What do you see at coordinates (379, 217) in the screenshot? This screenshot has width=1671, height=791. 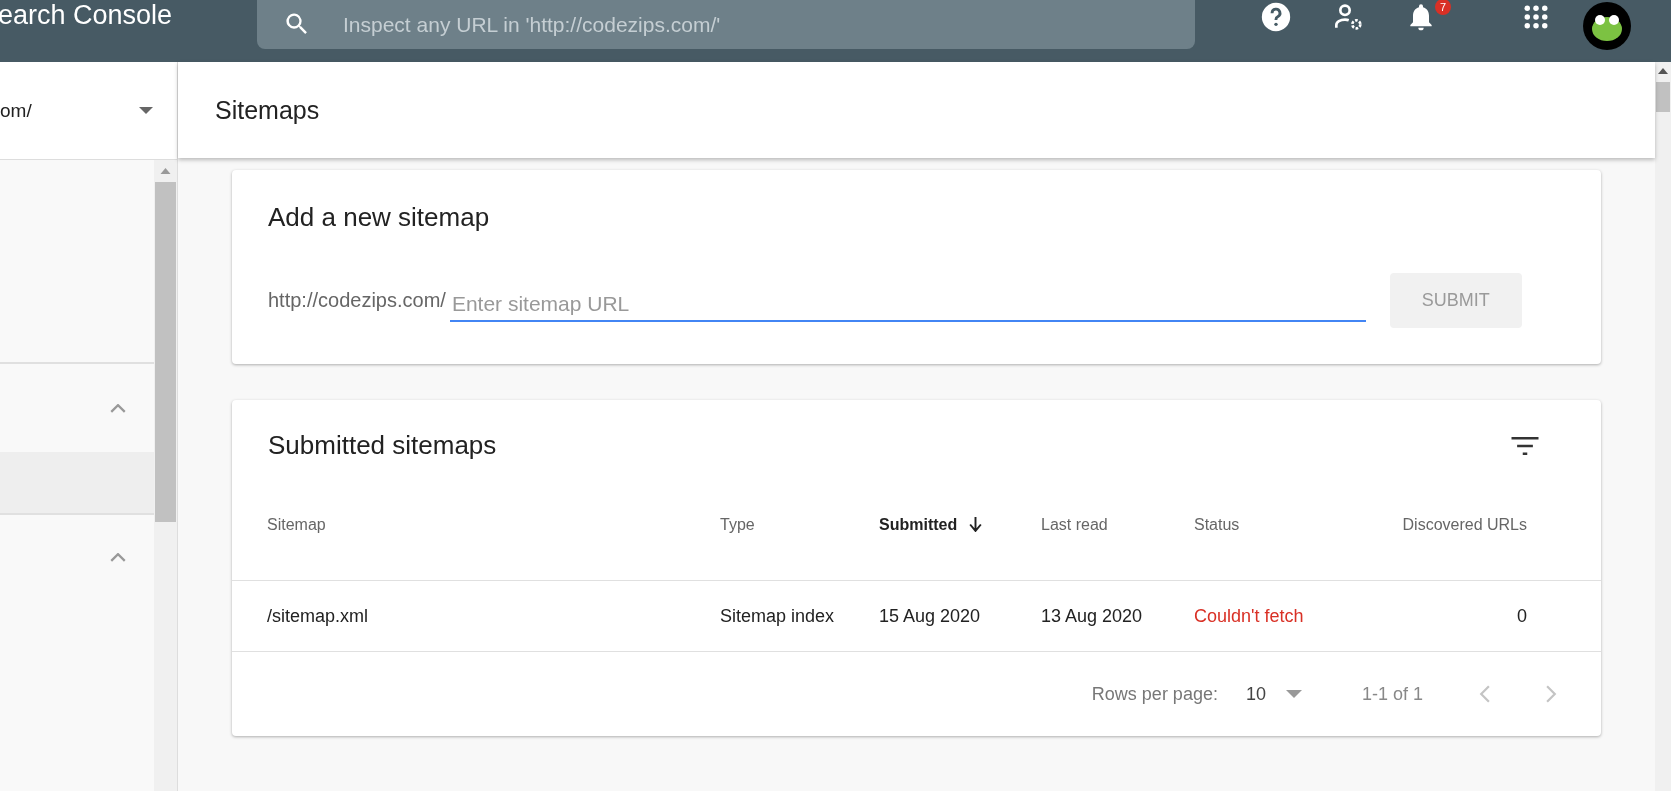 I see `card-title: Add a new sitemap` at bounding box center [379, 217].